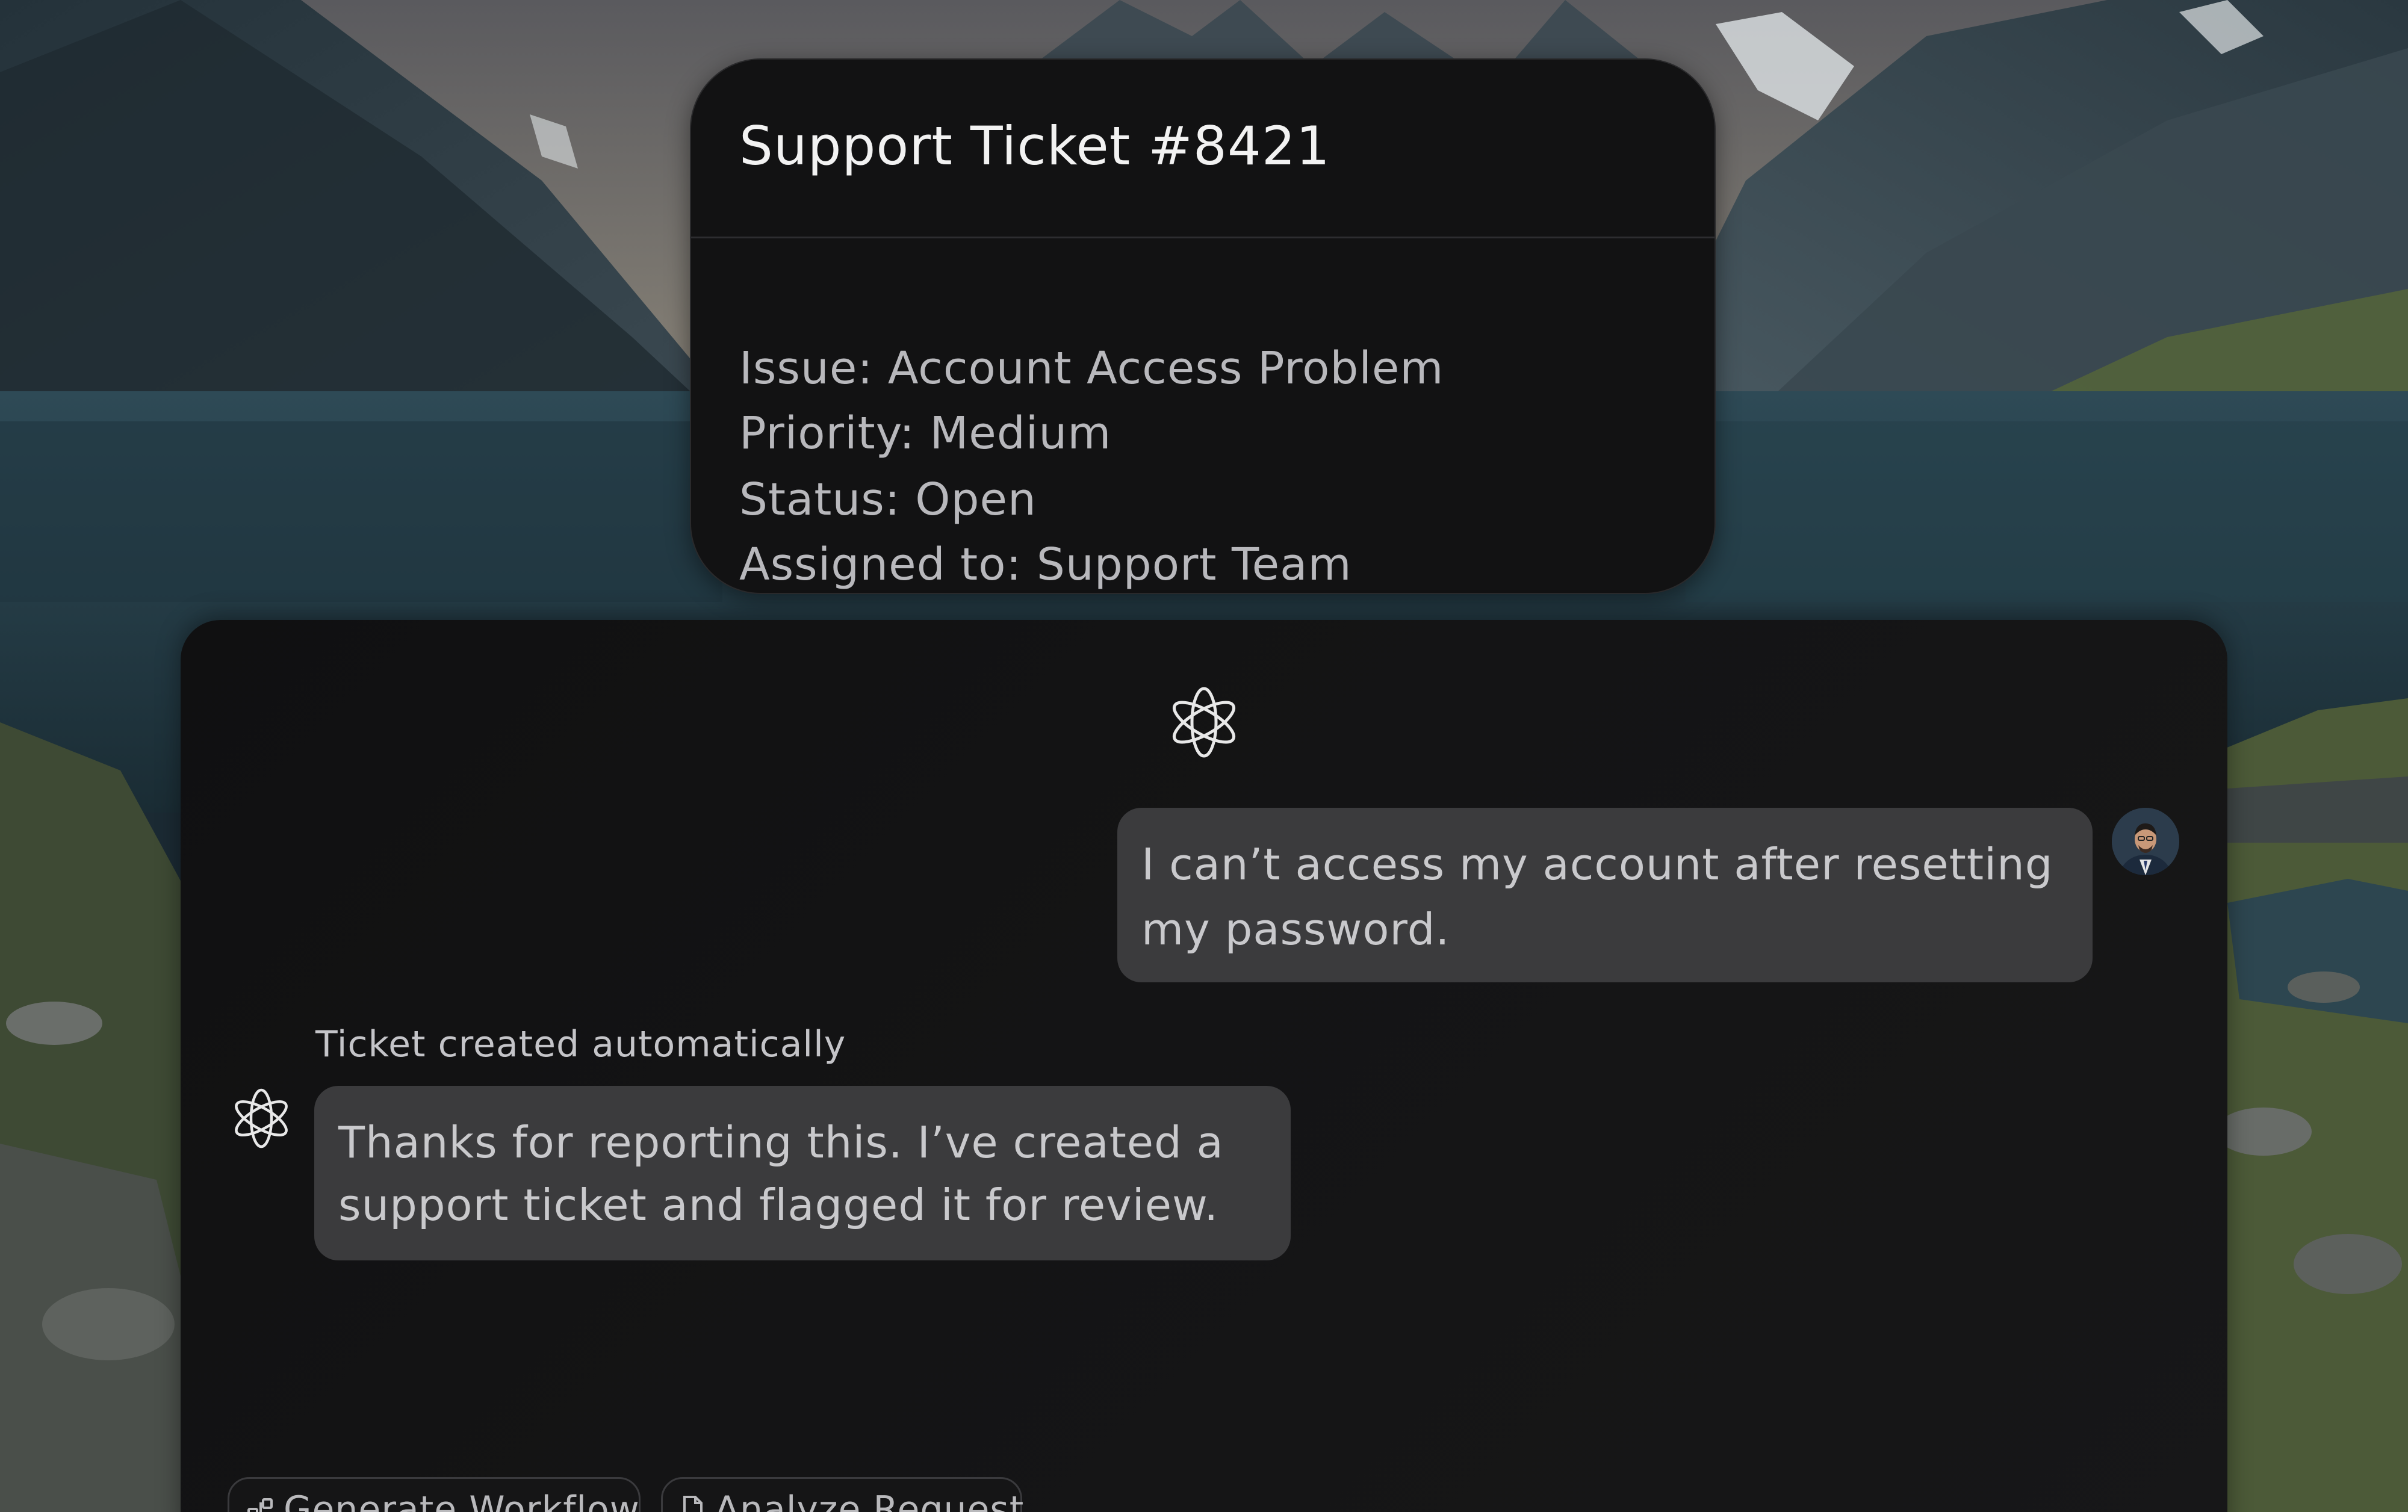 Image resolution: width=2408 pixels, height=1512 pixels. Describe the element at coordinates (261, 1118) in the screenshot. I see `assistant-atom-icon` at that location.